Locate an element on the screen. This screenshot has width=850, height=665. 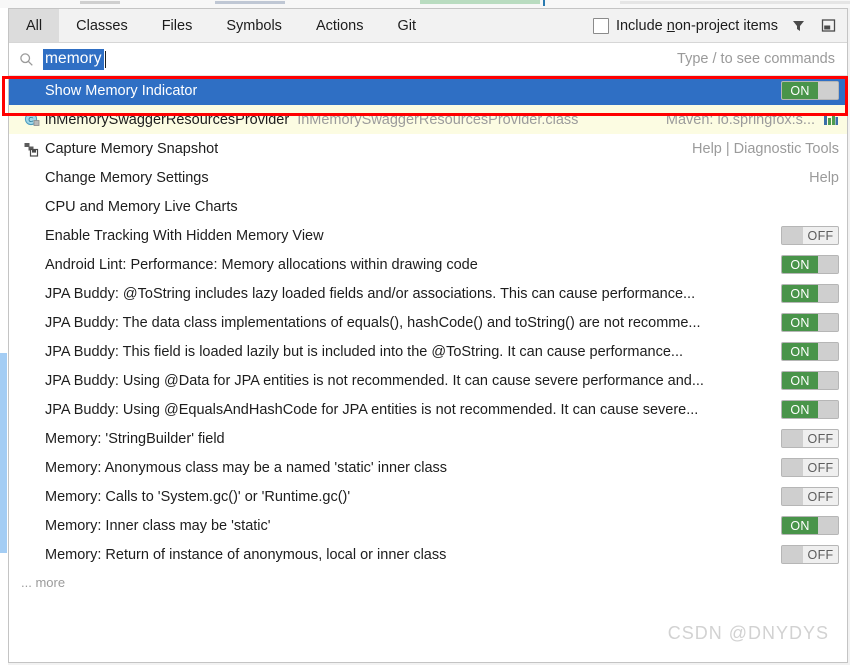
include-non-project-items-checkbox: Include non-project items is located at coordinates (685, 25).